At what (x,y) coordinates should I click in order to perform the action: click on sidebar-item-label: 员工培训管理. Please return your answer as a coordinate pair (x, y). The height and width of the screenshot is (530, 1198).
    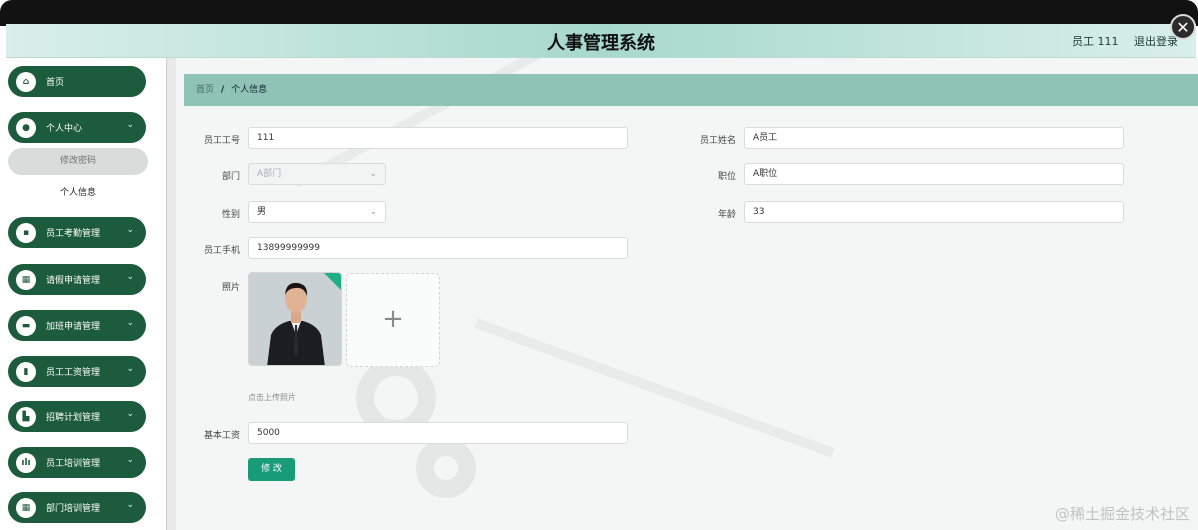
    Looking at the image, I should click on (73, 464).